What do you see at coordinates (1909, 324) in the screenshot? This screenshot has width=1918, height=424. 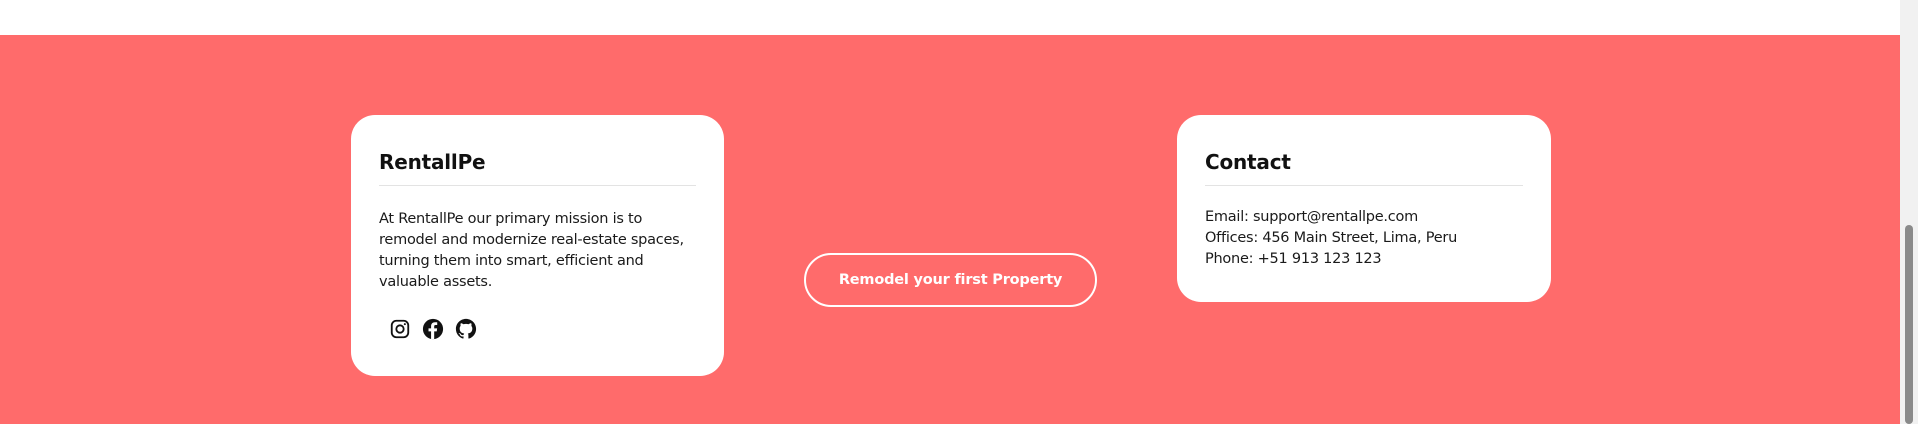 I see `scrollbar-thumb` at bounding box center [1909, 324].